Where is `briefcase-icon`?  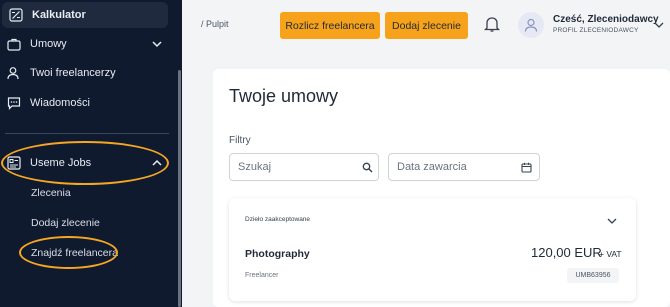
briefcase-icon is located at coordinates (14, 44).